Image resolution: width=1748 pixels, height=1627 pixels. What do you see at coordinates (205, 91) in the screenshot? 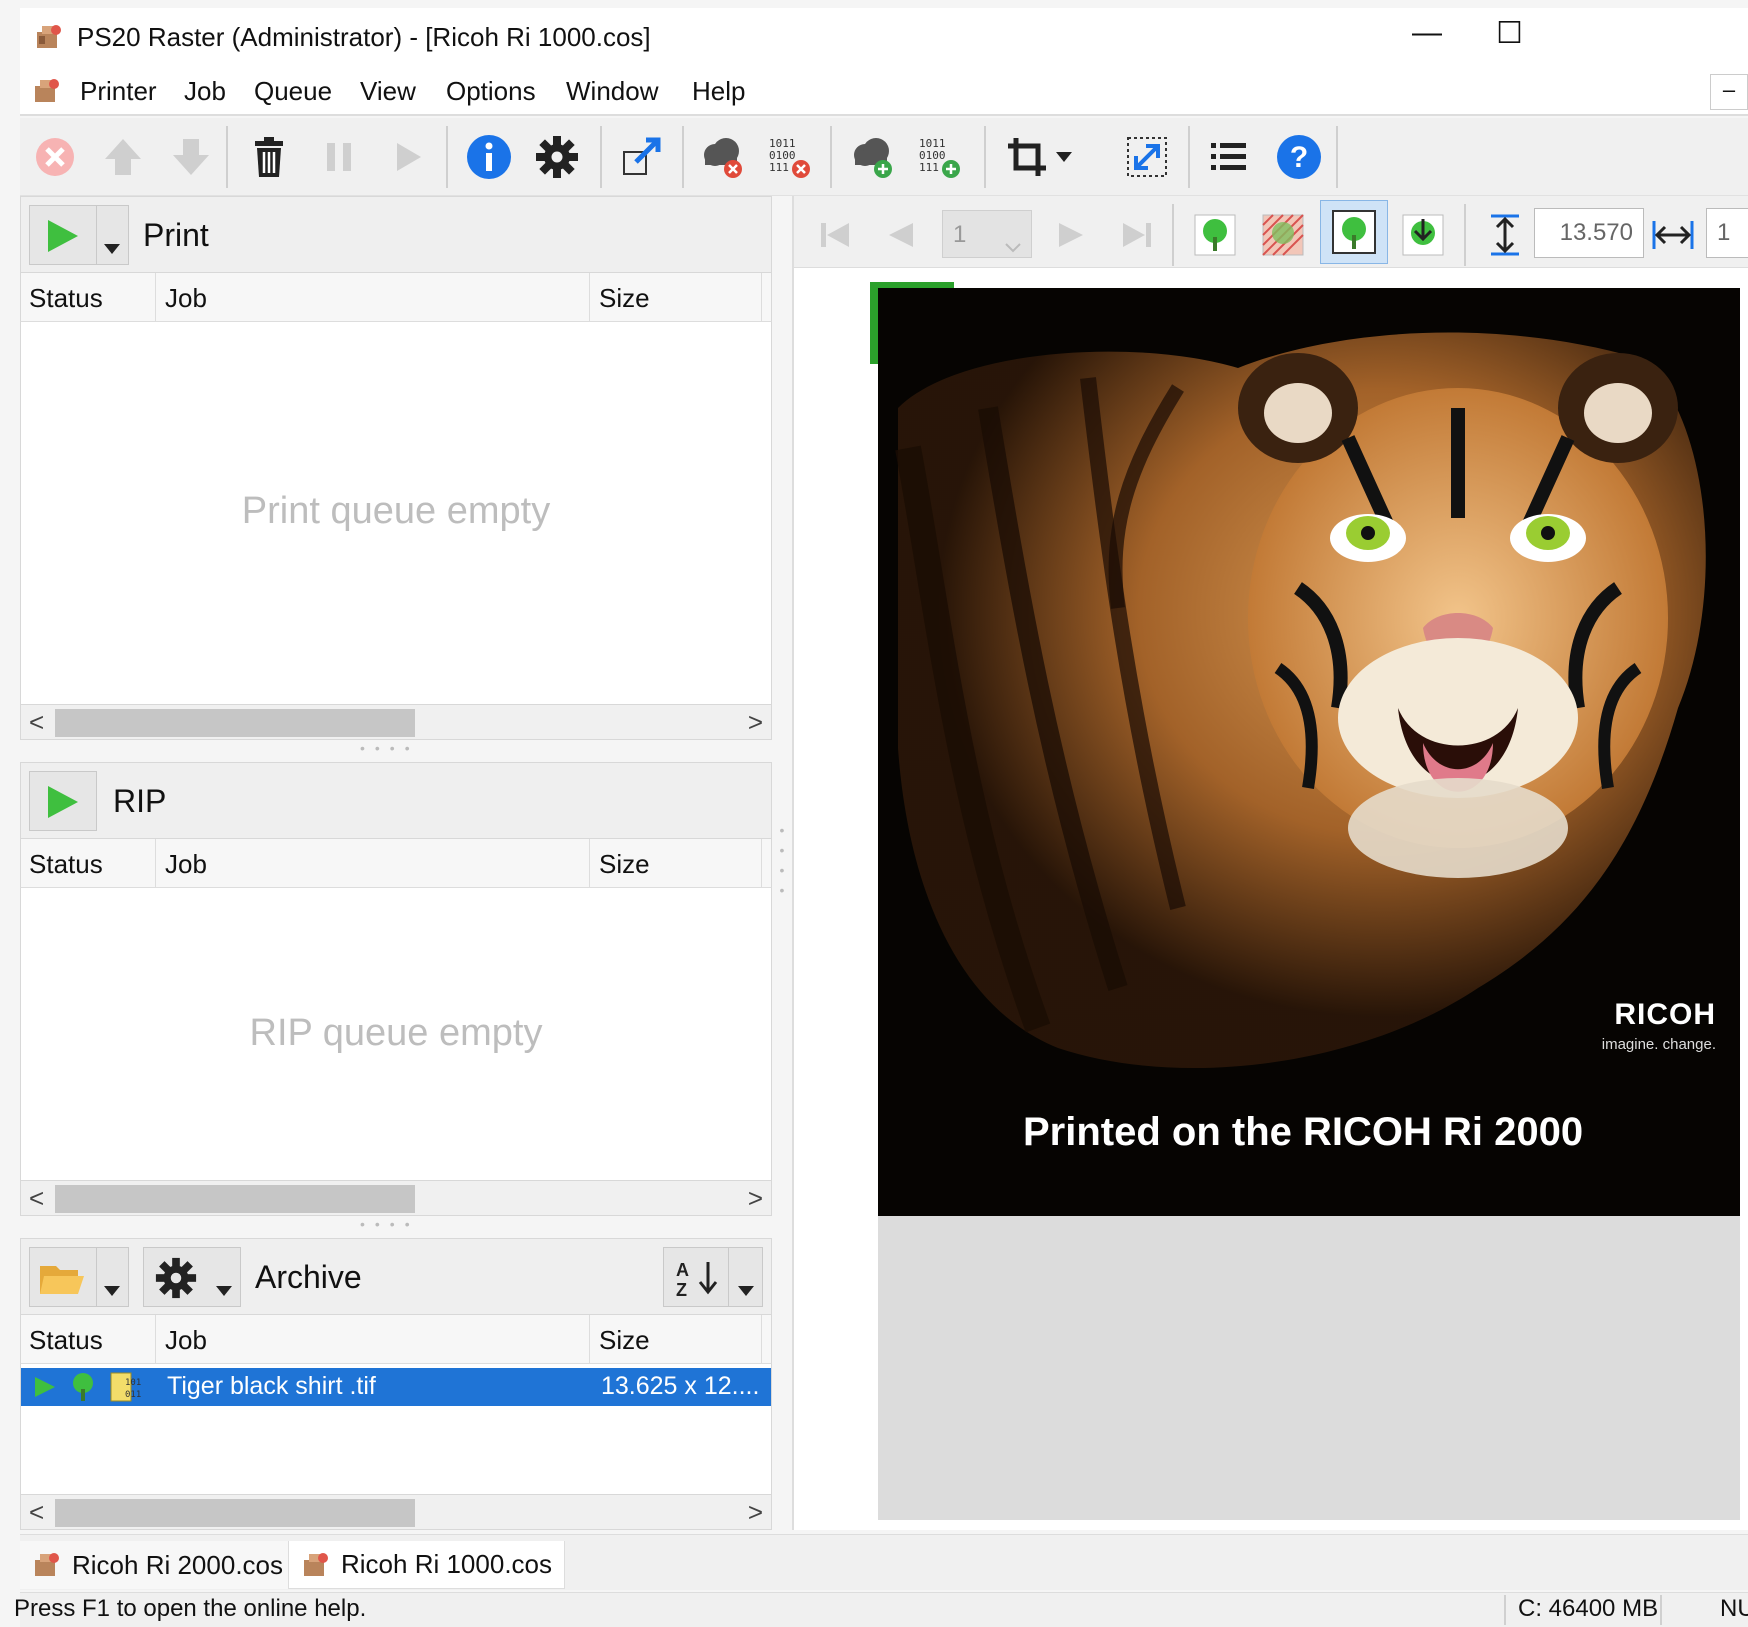
I see `menu-job: Job` at bounding box center [205, 91].